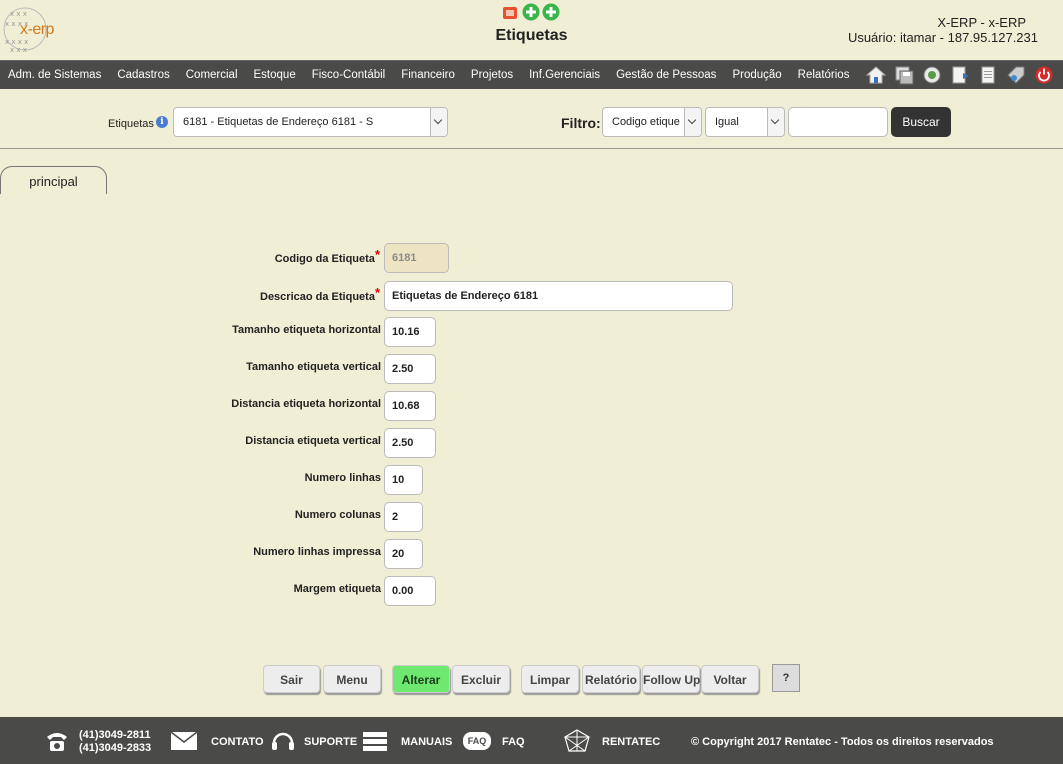 The width and height of the screenshot is (1063, 764). Describe the element at coordinates (904, 75) in the screenshot. I see `save-icon` at that location.